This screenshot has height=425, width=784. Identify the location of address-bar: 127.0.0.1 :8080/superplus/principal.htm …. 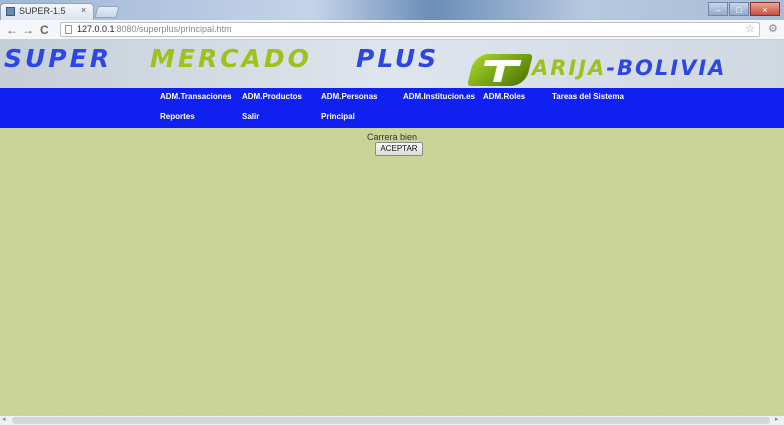
(410, 29).